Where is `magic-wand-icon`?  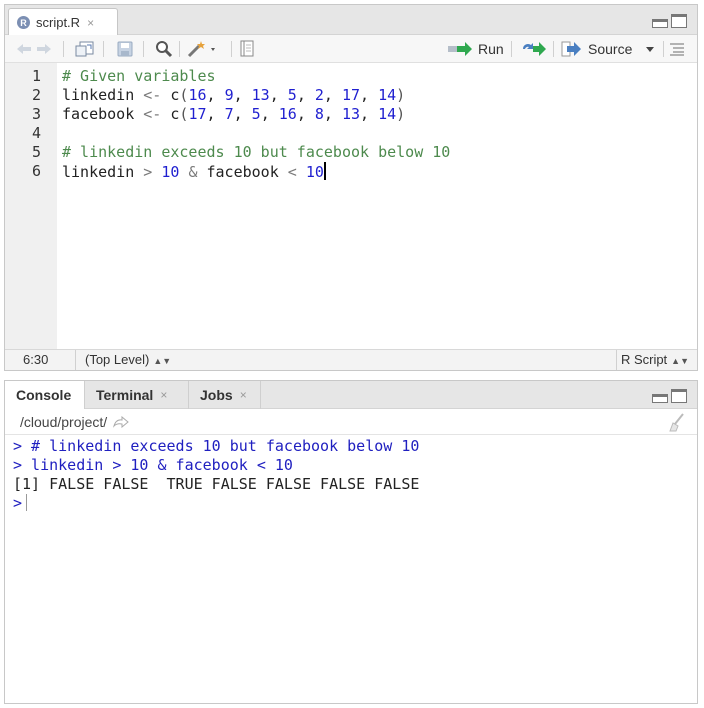 magic-wand-icon is located at coordinates (202, 49).